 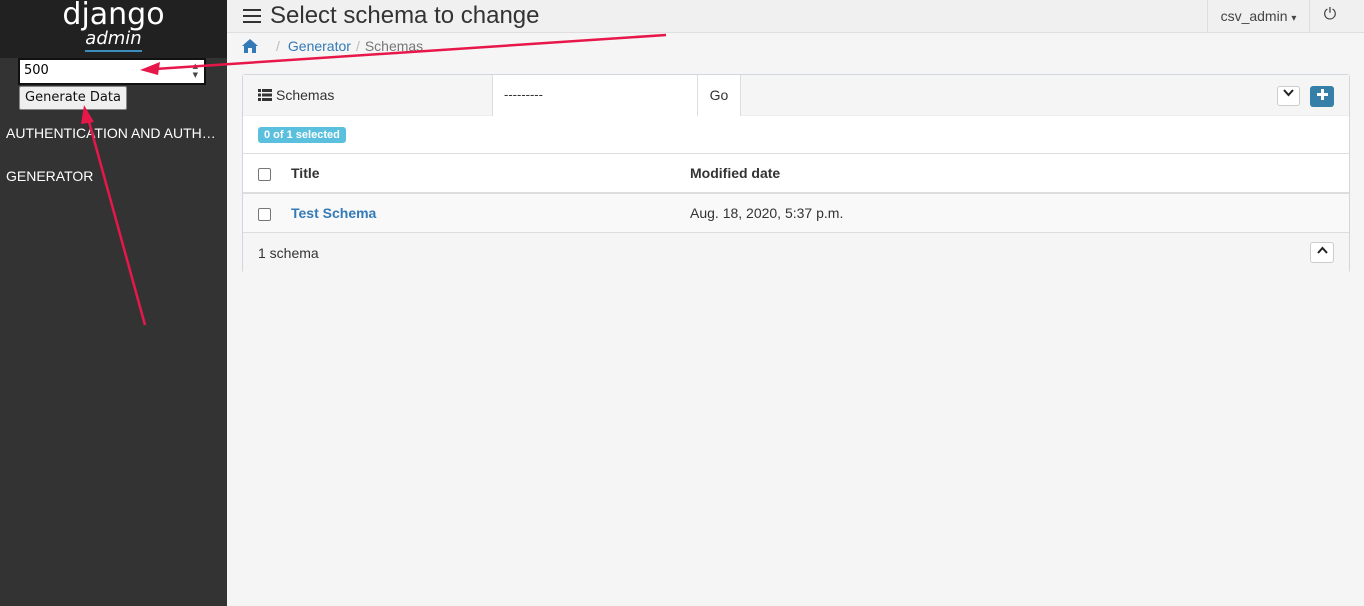 I want to click on caret-down-icon: ▾, so click(x=1294, y=18).